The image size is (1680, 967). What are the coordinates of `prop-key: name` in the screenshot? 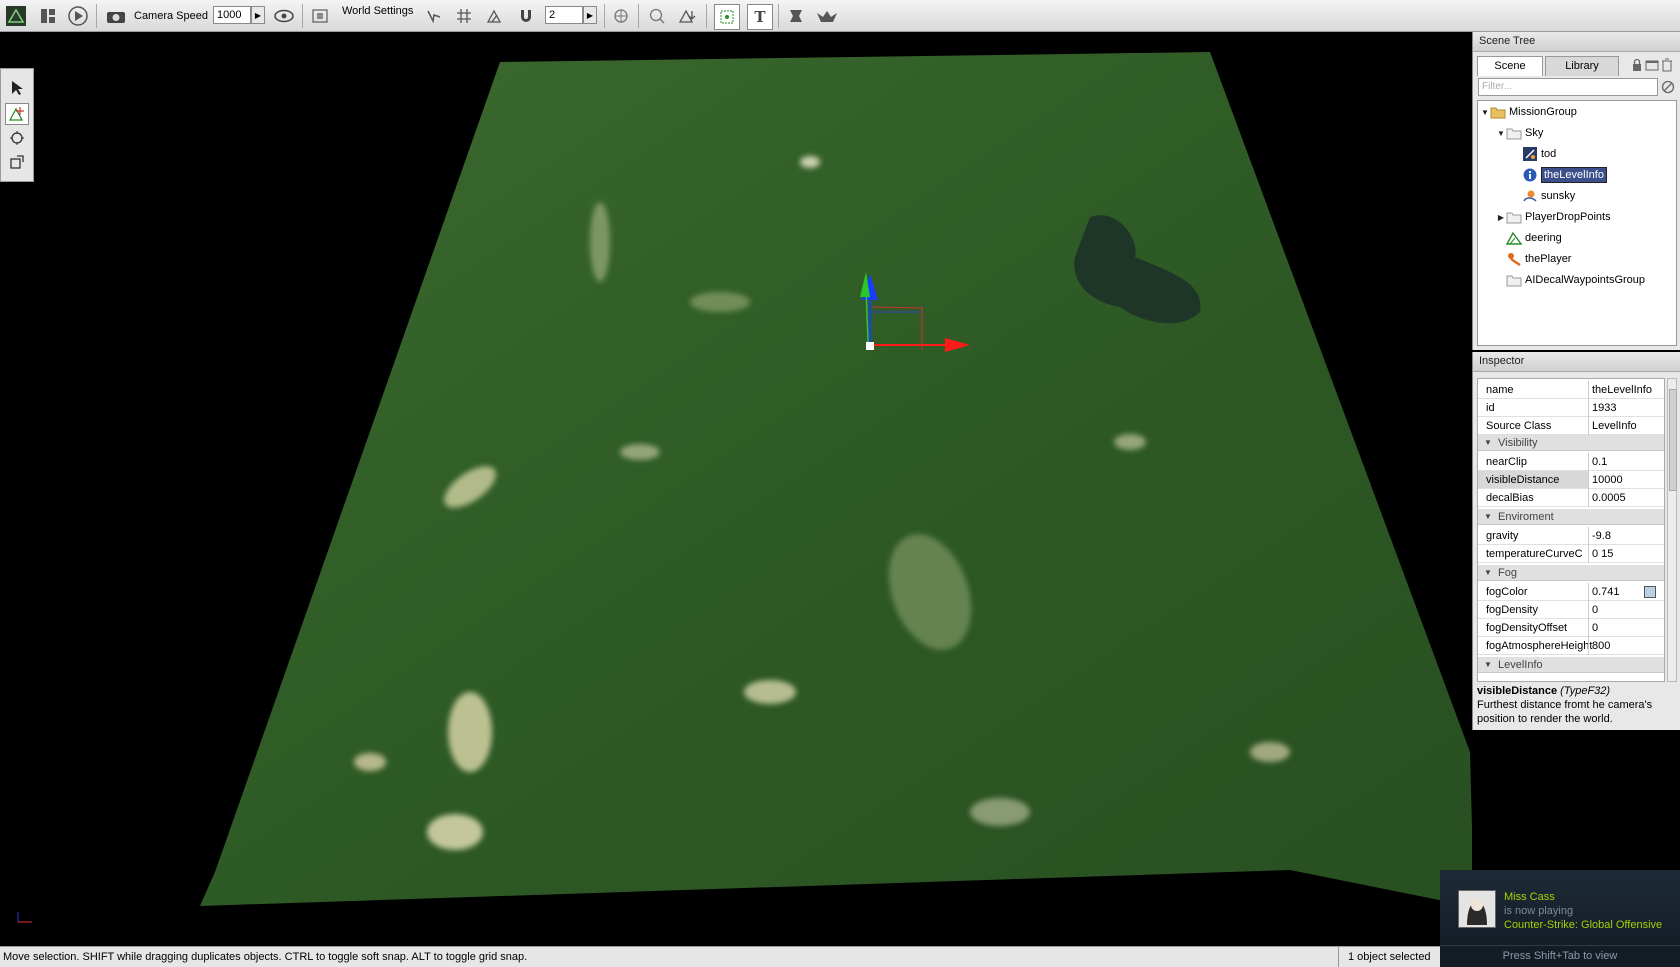 It's located at (1500, 390).